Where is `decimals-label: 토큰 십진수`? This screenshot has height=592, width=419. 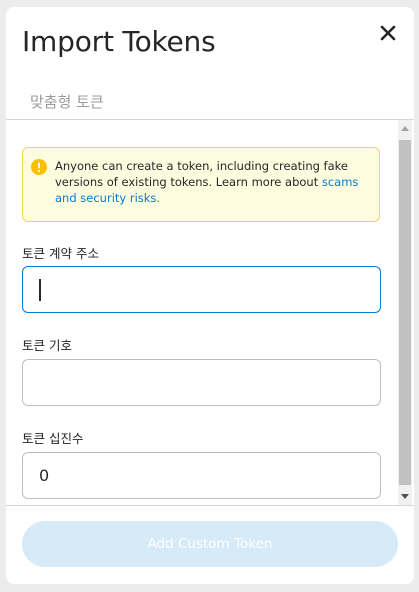 decimals-label: 토큰 십진수 is located at coordinates (53, 438).